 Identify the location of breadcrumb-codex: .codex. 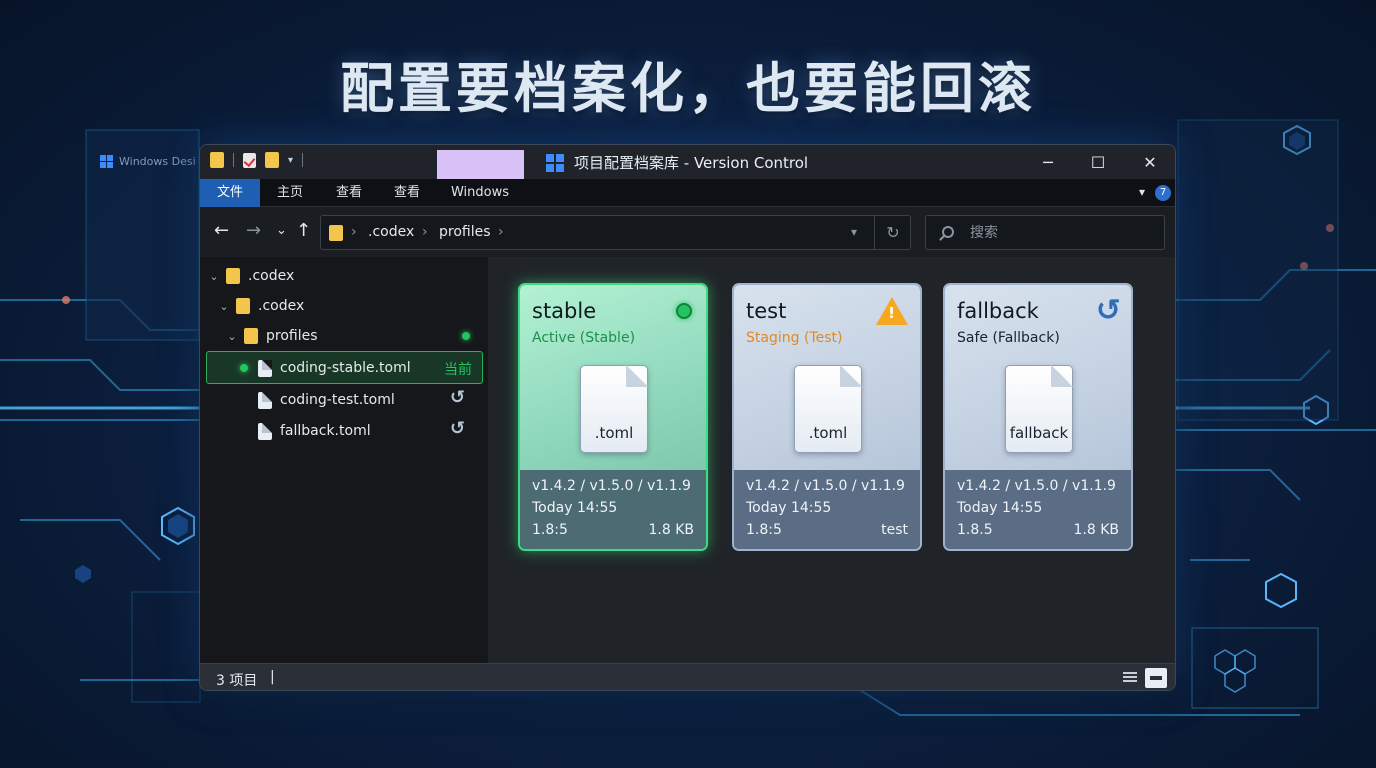
(391, 232).